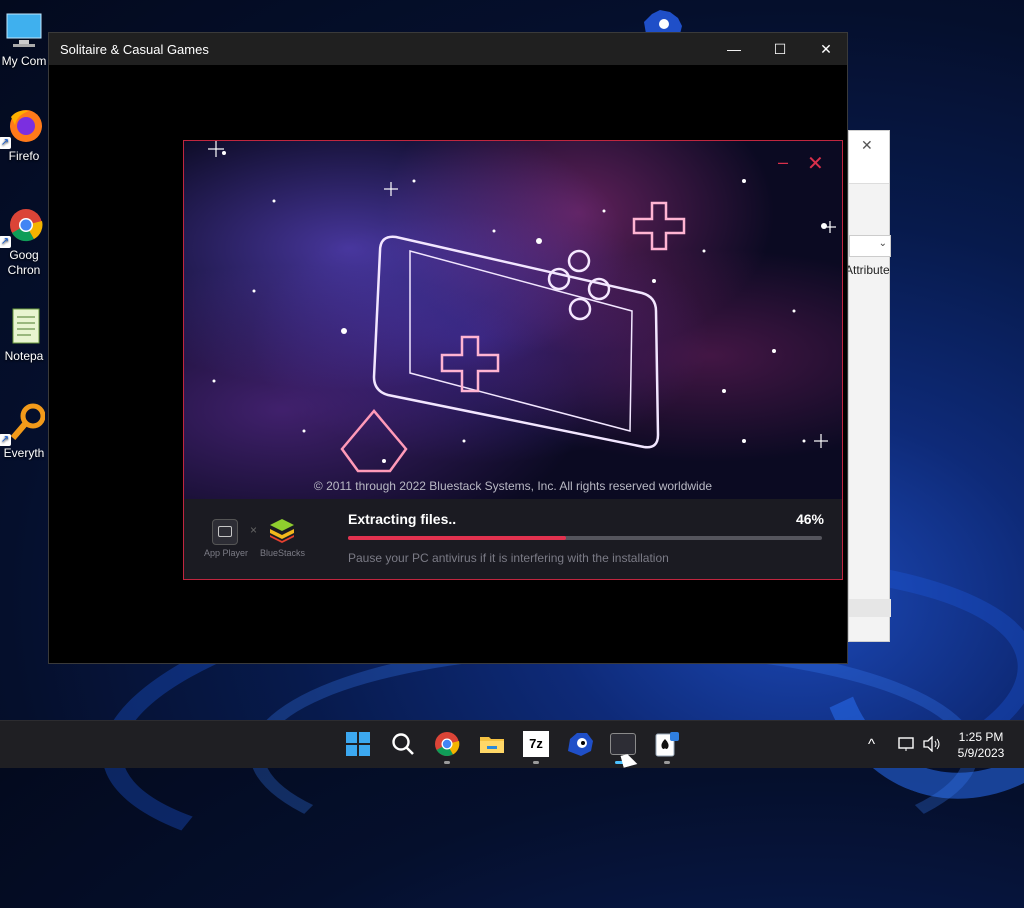 This screenshot has width=1024, height=908. Describe the element at coordinates (402, 519) in the screenshot. I see `install-status-text: Extracting files..` at that location.